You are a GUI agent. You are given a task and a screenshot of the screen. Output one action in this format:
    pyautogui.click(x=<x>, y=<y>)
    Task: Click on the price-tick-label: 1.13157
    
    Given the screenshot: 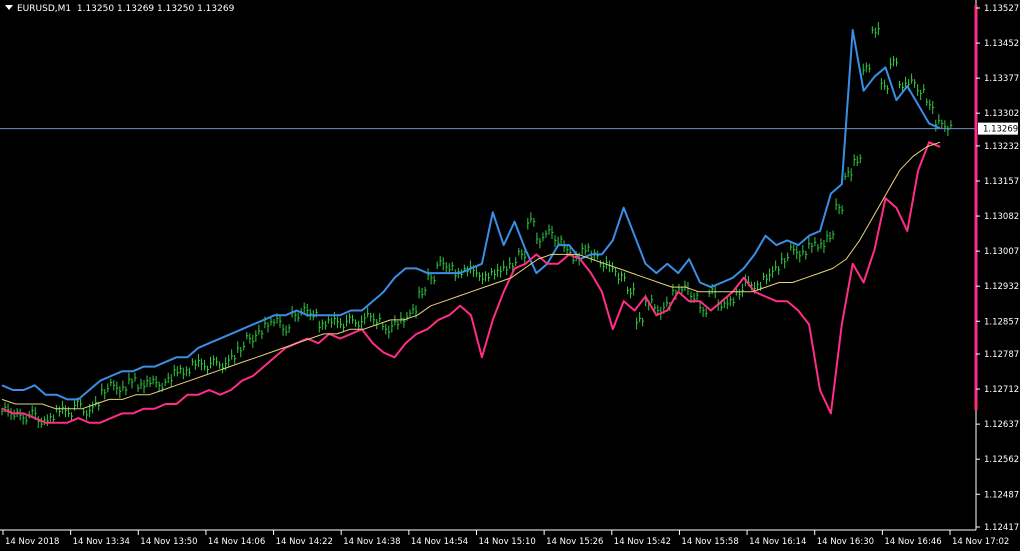 What is the action you would take?
    pyautogui.click(x=1001, y=182)
    